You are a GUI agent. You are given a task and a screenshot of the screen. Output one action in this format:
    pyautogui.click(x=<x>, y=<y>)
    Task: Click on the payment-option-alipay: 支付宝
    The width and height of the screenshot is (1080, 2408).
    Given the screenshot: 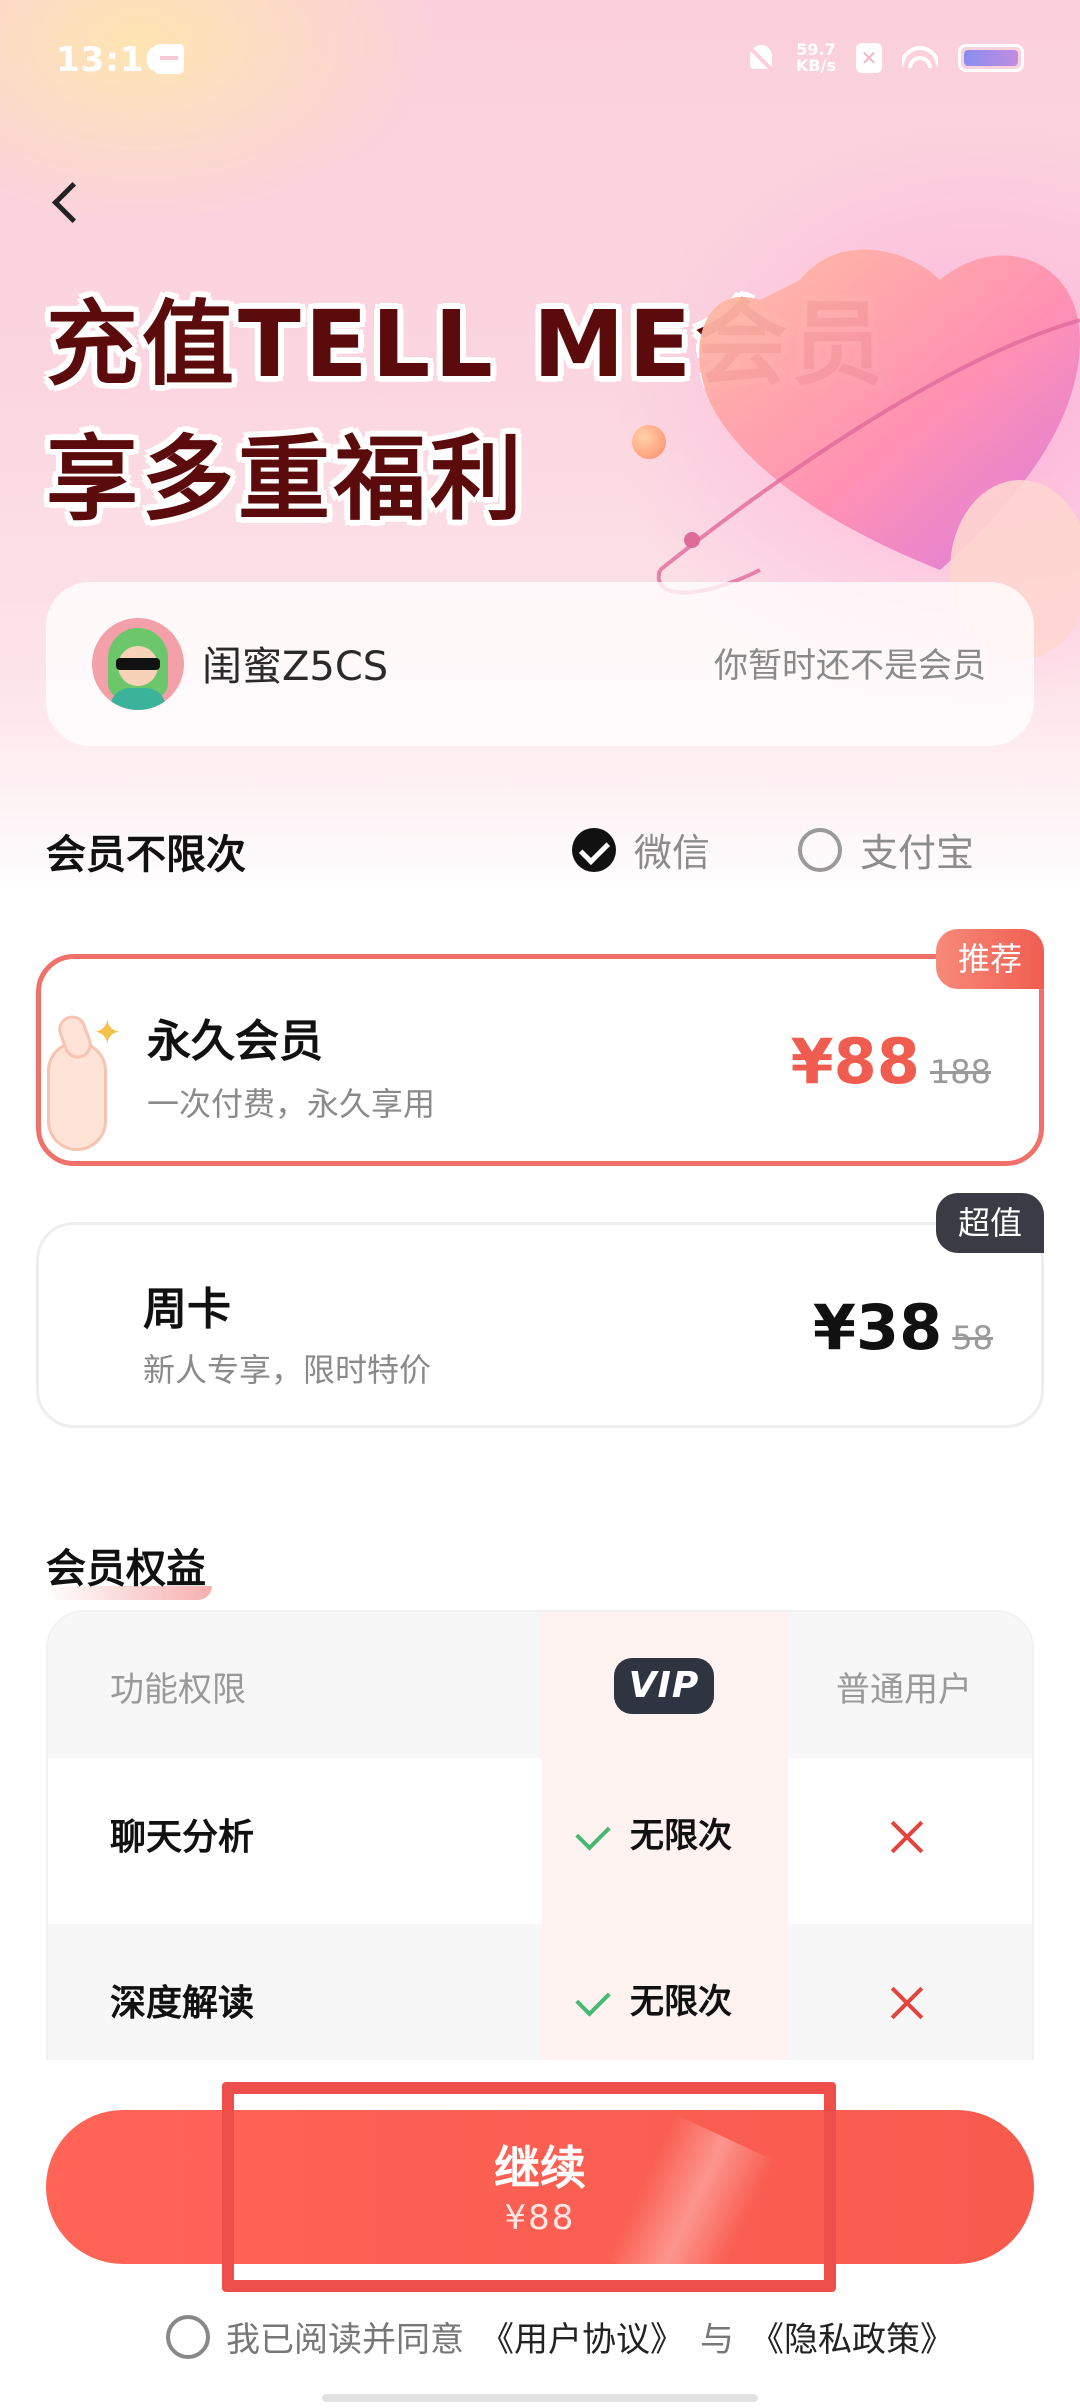 What is the action you would take?
    pyautogui.click(x=886, y=849)
    